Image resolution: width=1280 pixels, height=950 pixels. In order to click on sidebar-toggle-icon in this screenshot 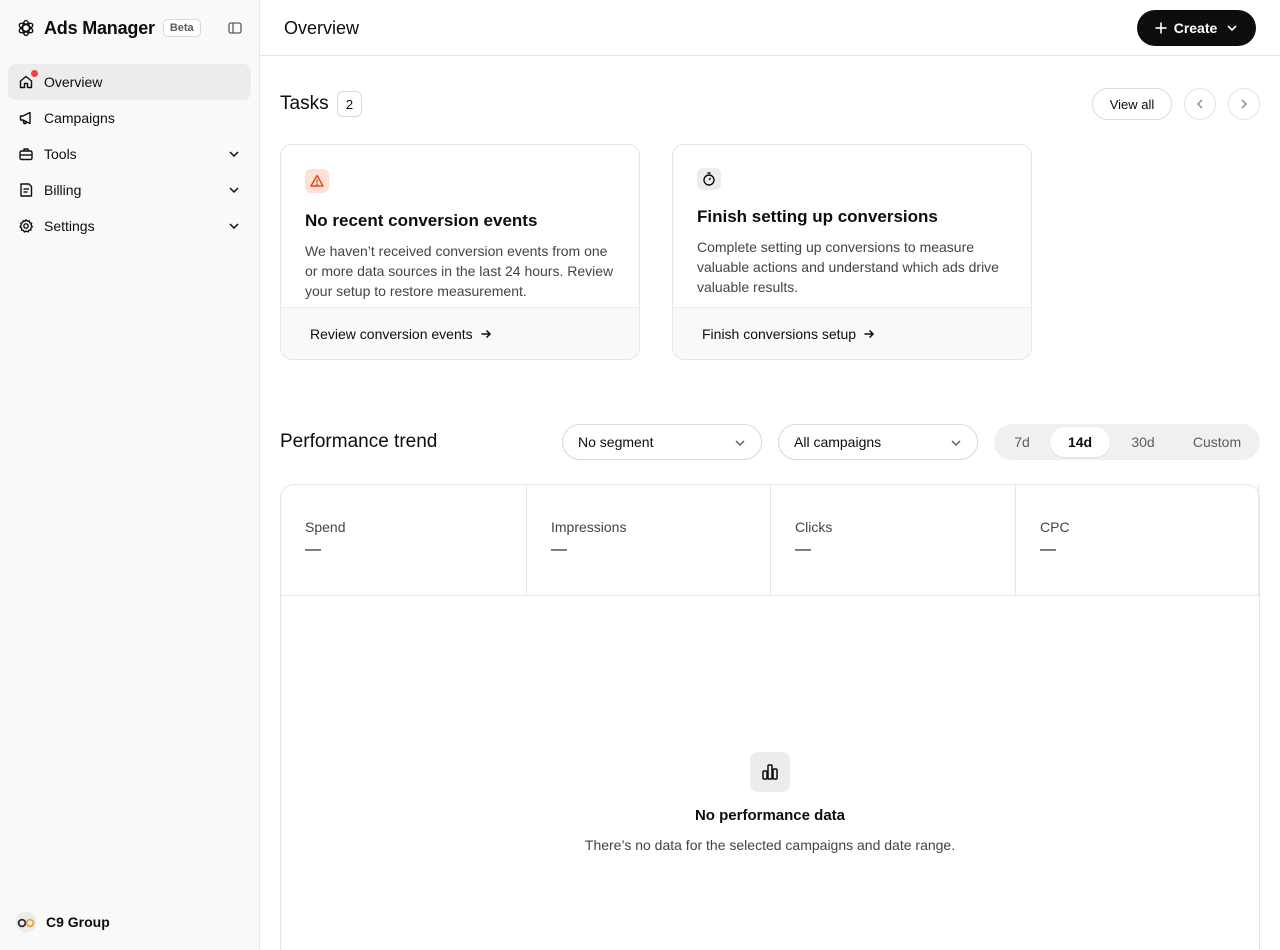, I will do `click(235, 28)`.